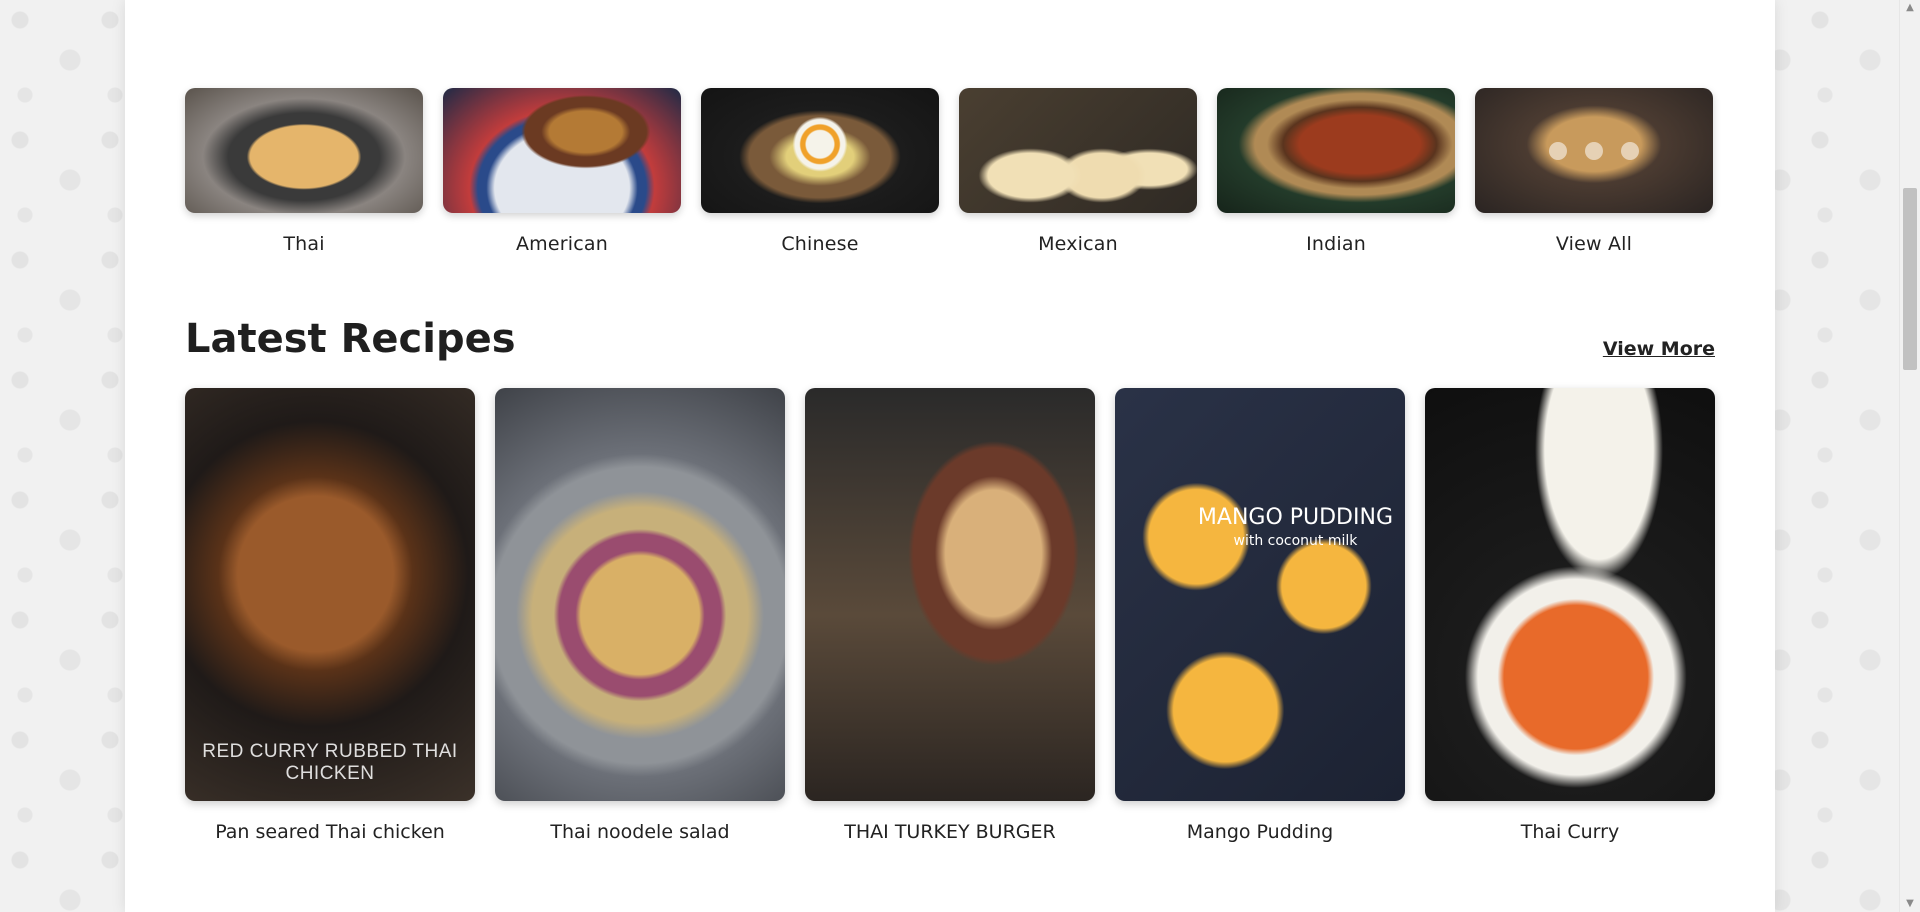 Image resolution: width=1920 pixels, height=912 pixels. I want to click on recipe-image: MANGO PUDDING with coconut milk, so click(1260, 594).